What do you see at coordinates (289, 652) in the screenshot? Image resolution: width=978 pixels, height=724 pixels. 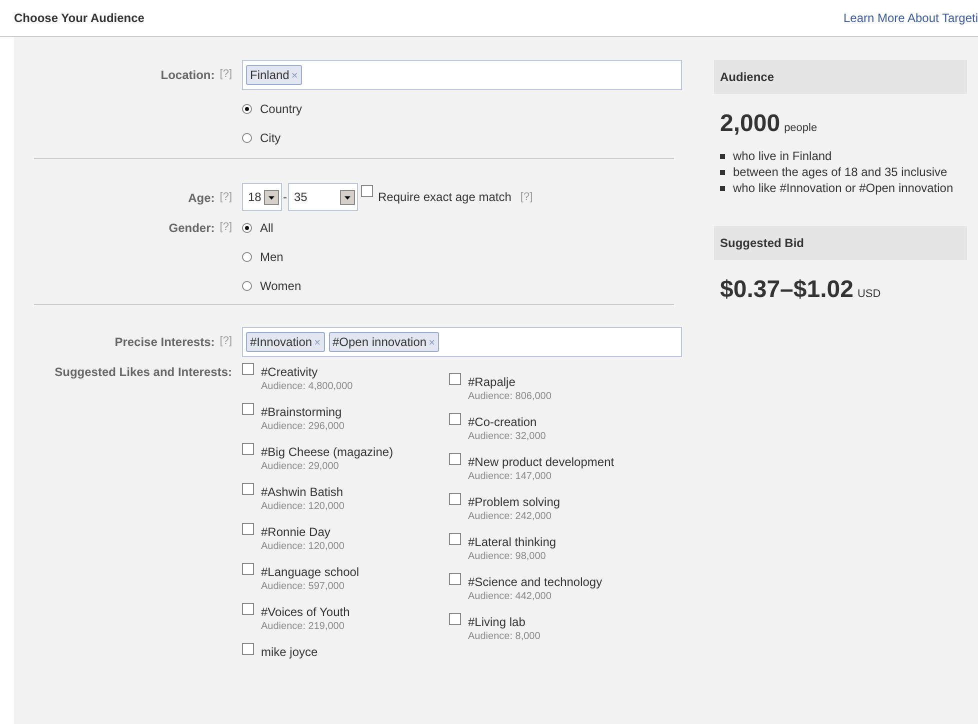 I see `interest-name: mike joyce` at bounding box center [289, 652].